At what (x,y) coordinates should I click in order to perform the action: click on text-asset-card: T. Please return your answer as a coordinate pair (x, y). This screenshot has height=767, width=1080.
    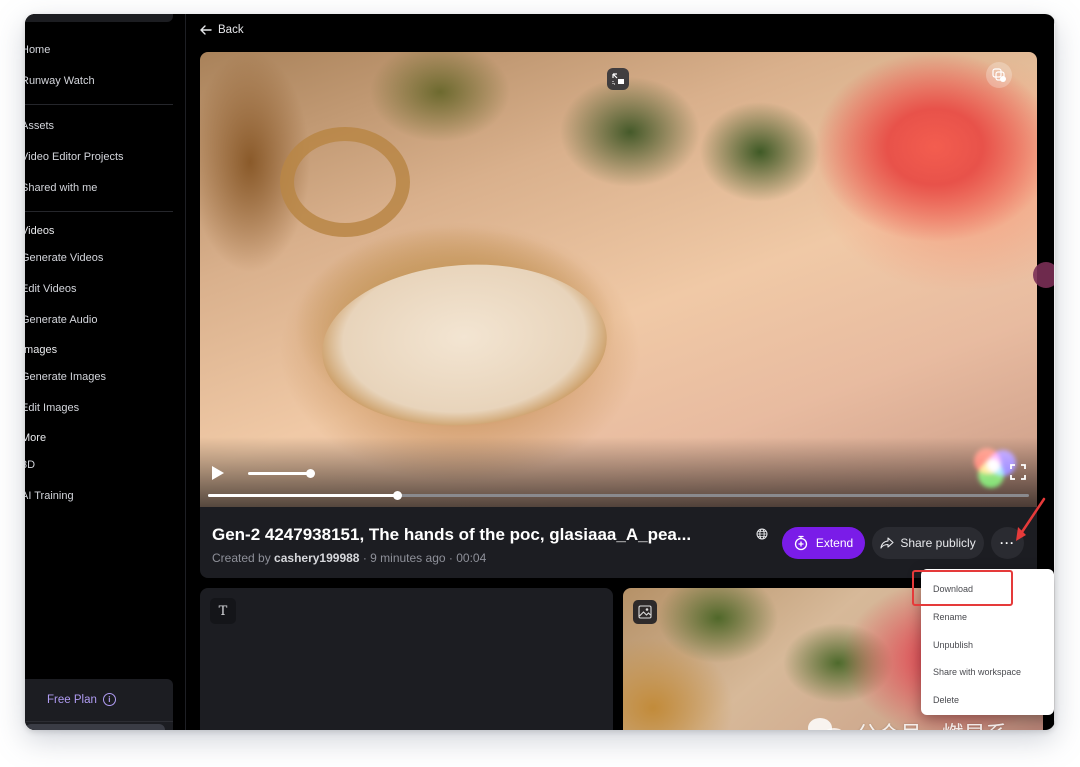
    Looking at the image, I should click on (406, 659).